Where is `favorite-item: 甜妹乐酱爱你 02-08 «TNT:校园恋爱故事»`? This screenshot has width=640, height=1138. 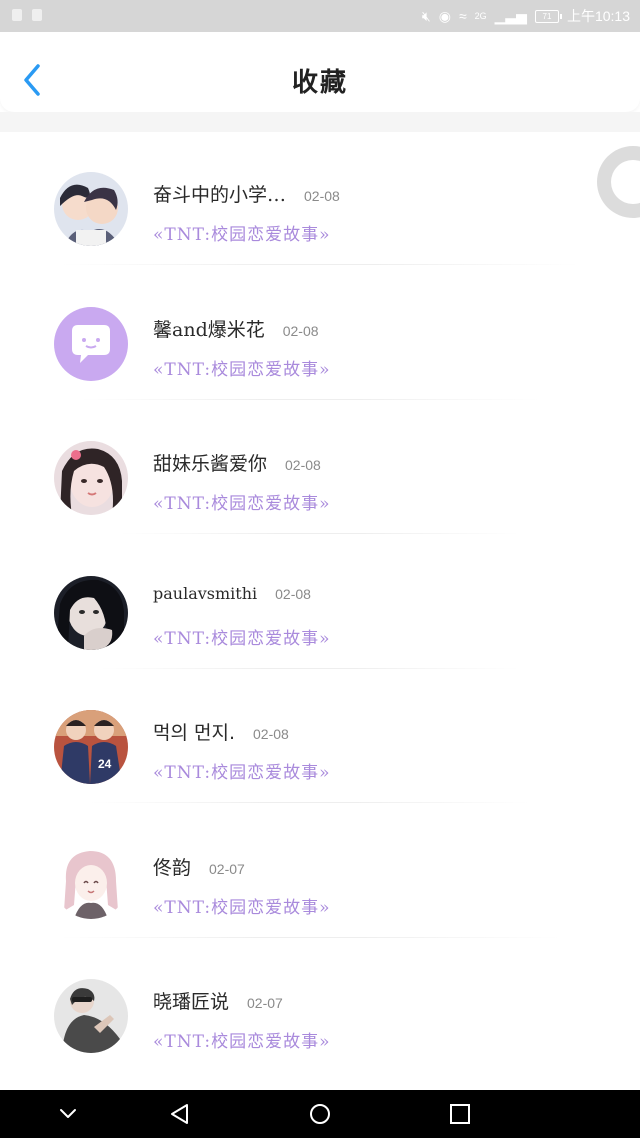
favorite-item: 甜妹乐酱爱你 02-08 «TNT:校园恋爱故事» is located at coordinates (320, 468).